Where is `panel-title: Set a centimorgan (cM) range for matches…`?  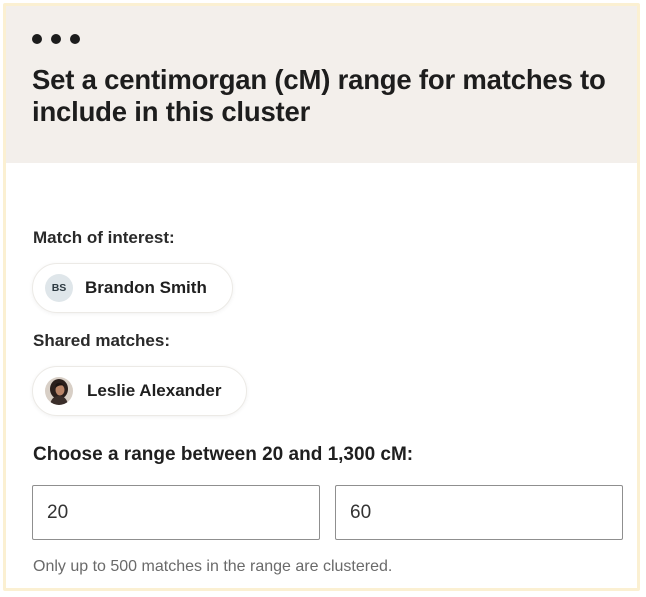
panel-title: Set a centimorgan (cM) range for matches… is located at coordinates (319, 95).